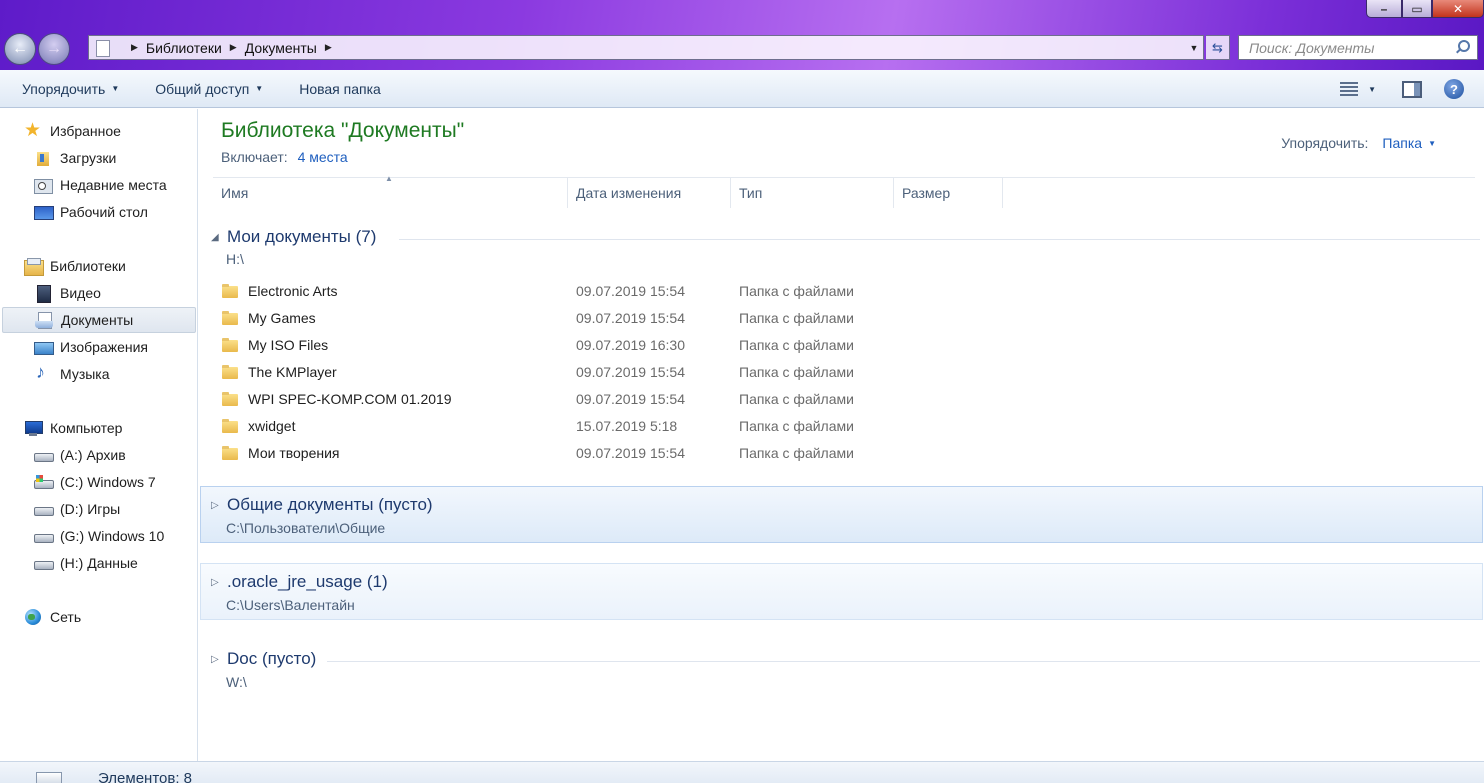 The height and width of the screenshot is (783, 1484). What do you see at coordinates (44, 482) in the screenshot?
I see `system-drive-icon` at bounding box center [44, 482].